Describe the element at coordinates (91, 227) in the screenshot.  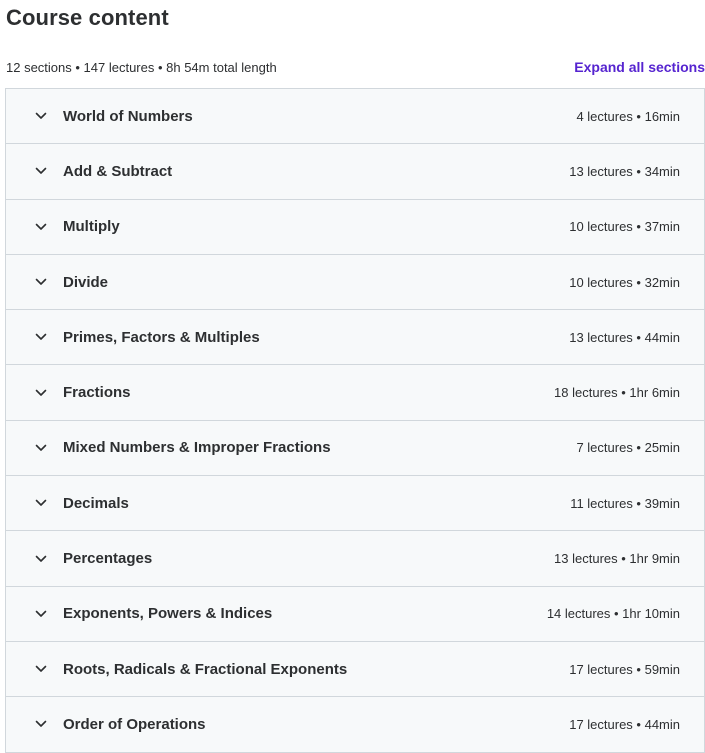
I see `section-title: Multiply` at that location.